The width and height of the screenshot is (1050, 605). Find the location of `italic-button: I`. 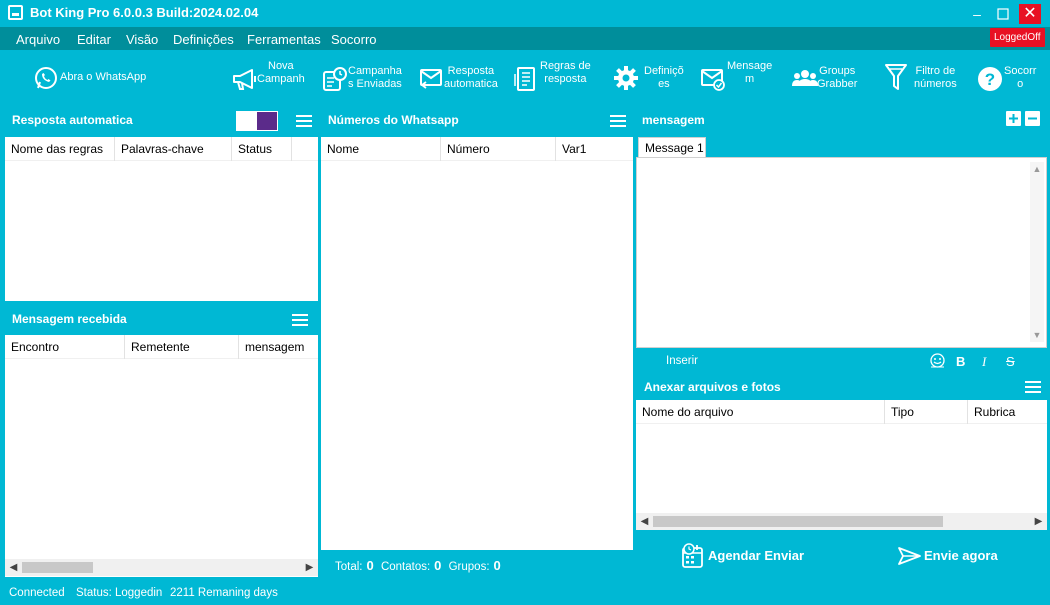

italic-button: I is located at coordinates (984, 362).